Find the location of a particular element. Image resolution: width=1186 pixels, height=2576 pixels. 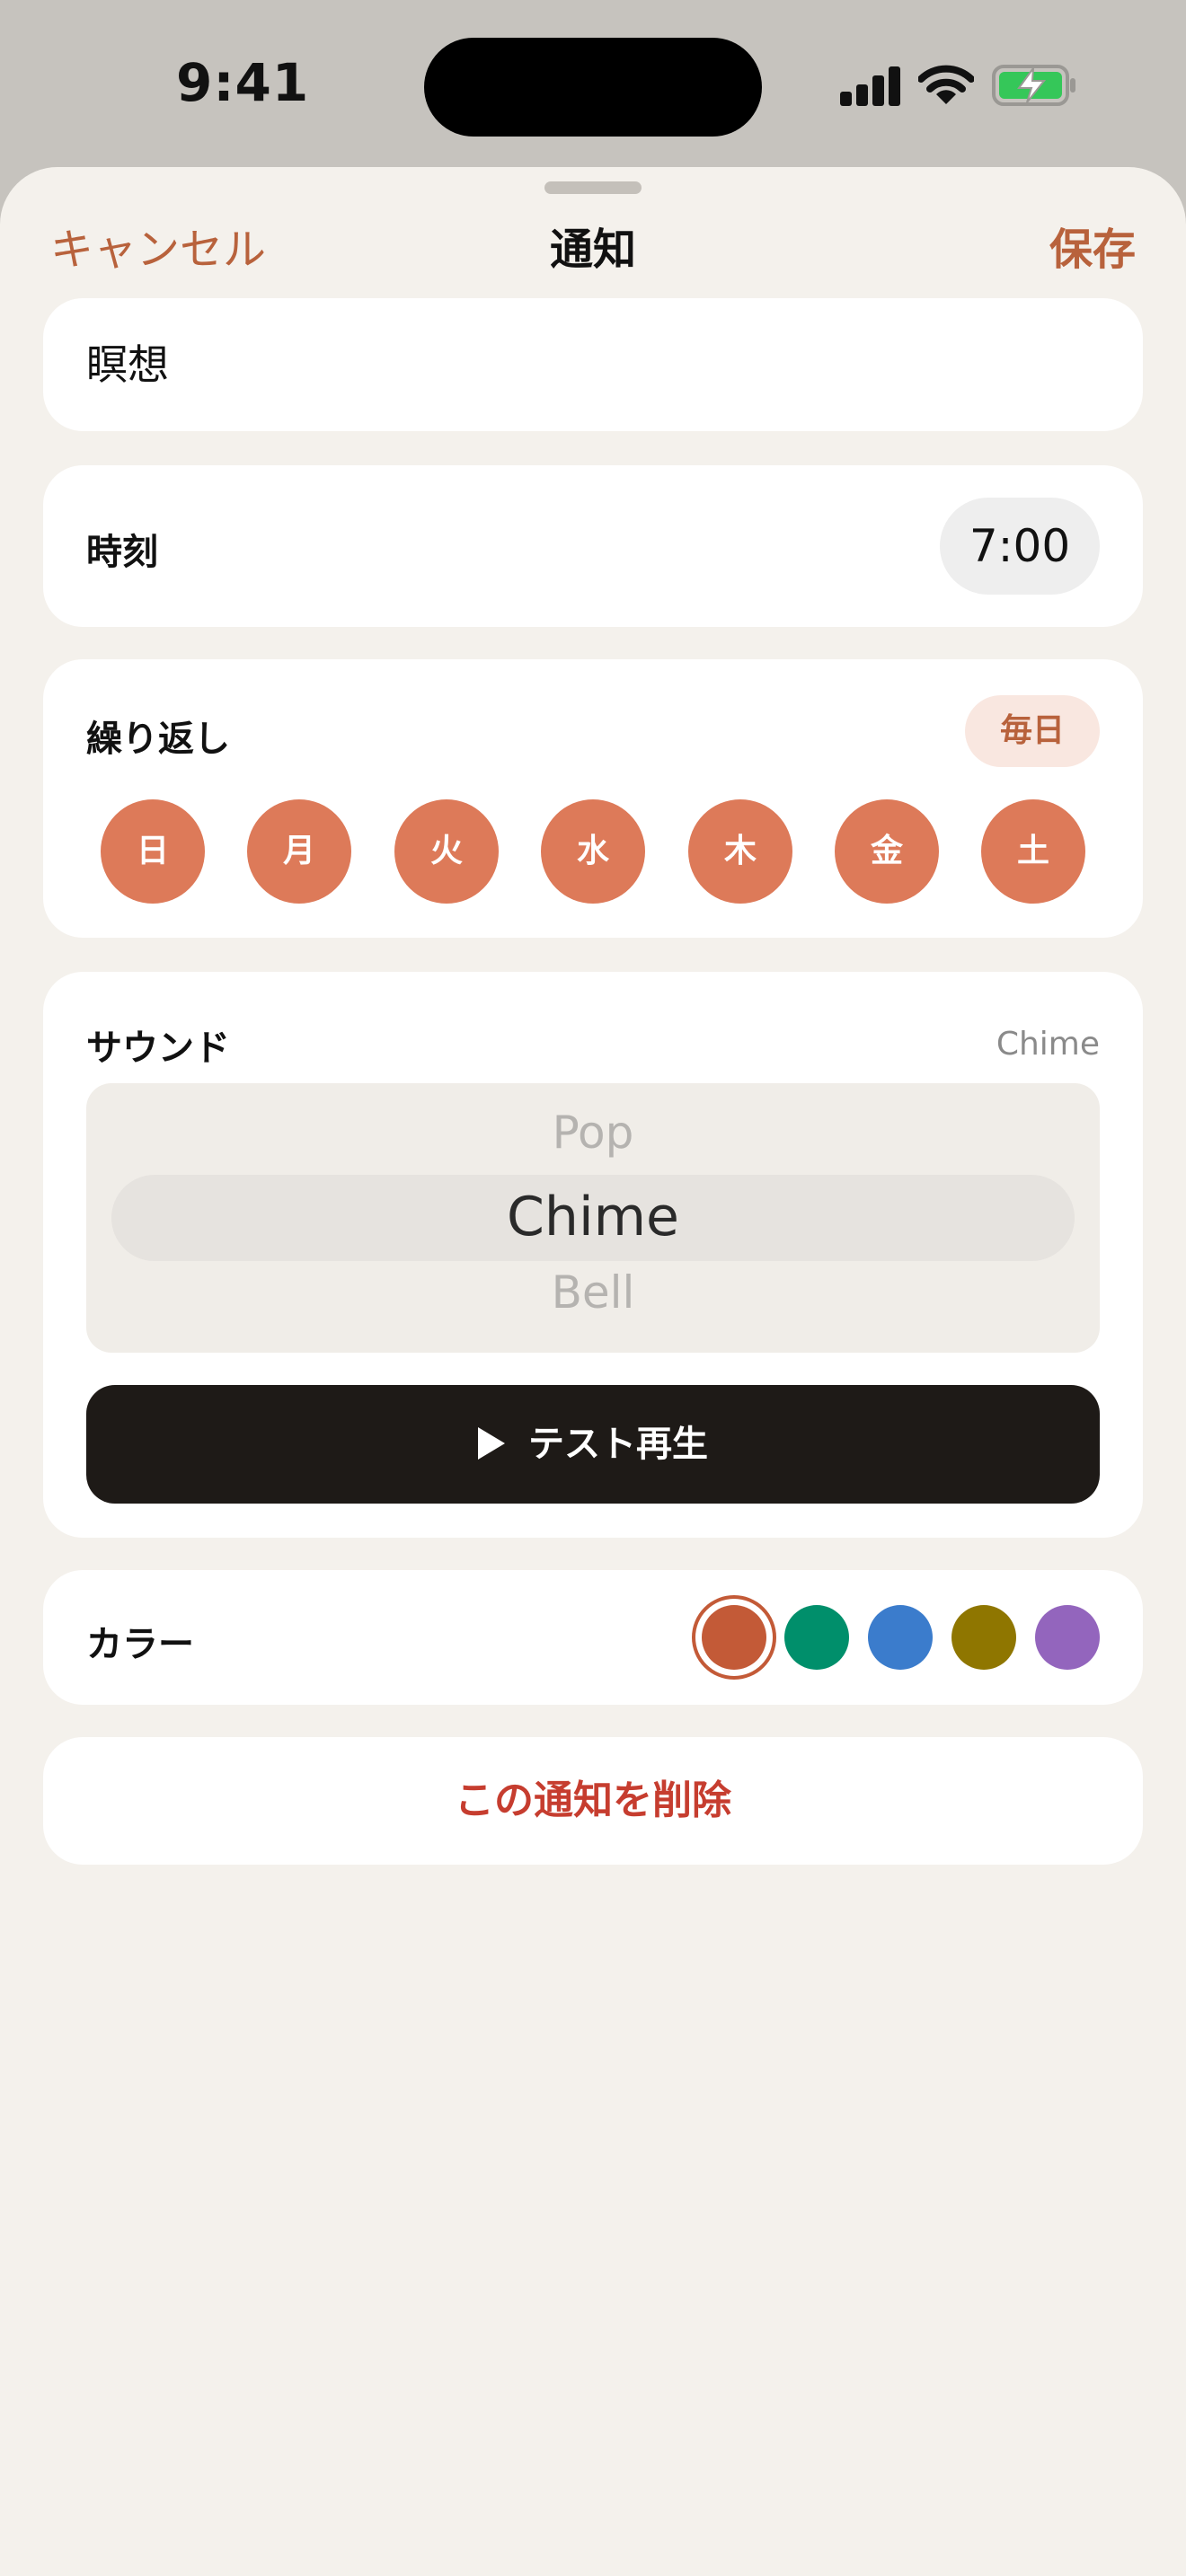

weekday-selector: 日 月 火 水 木 金 土 is located at coordinates (593, 851).